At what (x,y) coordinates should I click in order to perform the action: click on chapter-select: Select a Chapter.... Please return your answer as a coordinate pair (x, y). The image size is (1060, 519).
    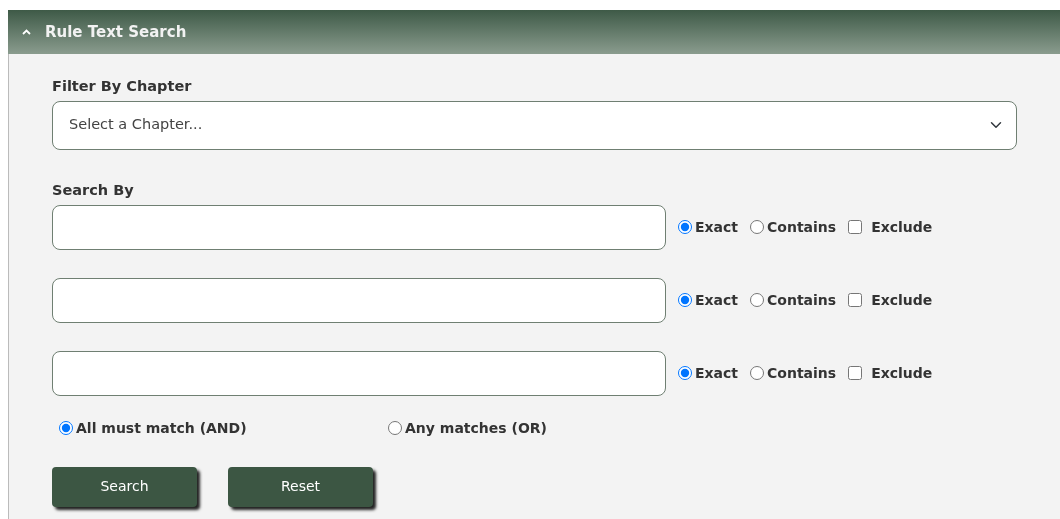
    Looking at the image, I should click on (534, 125).